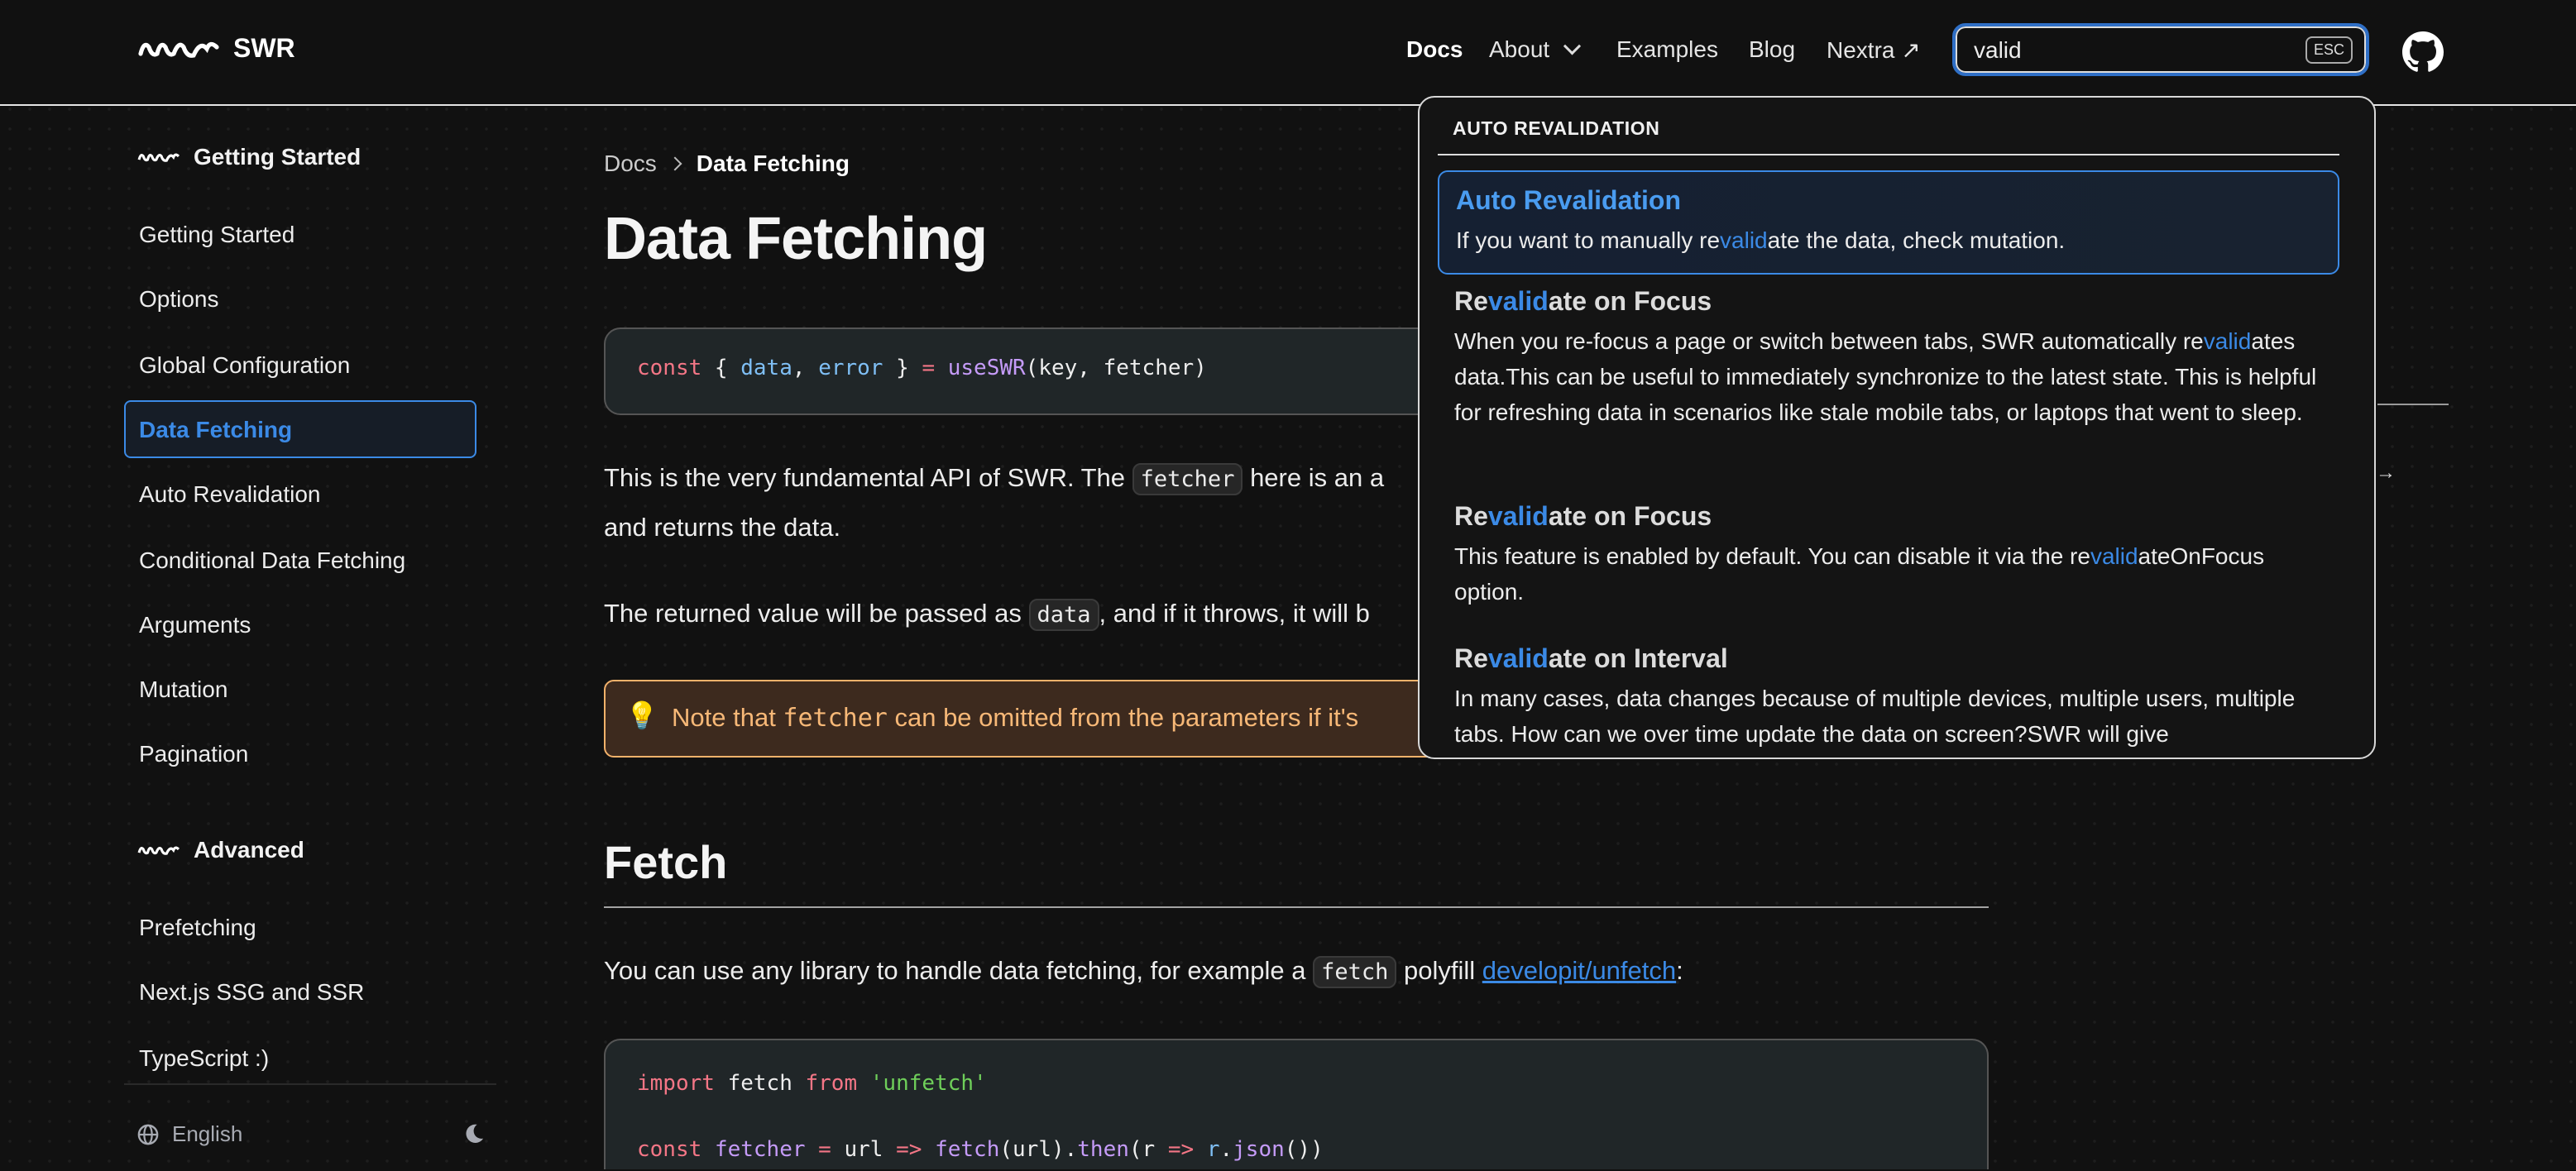  What do you see at coordinates (1888, 301) in the screenshot?
I see `result-title: Revalidate on Focus` at bounding box center [1888, 301].